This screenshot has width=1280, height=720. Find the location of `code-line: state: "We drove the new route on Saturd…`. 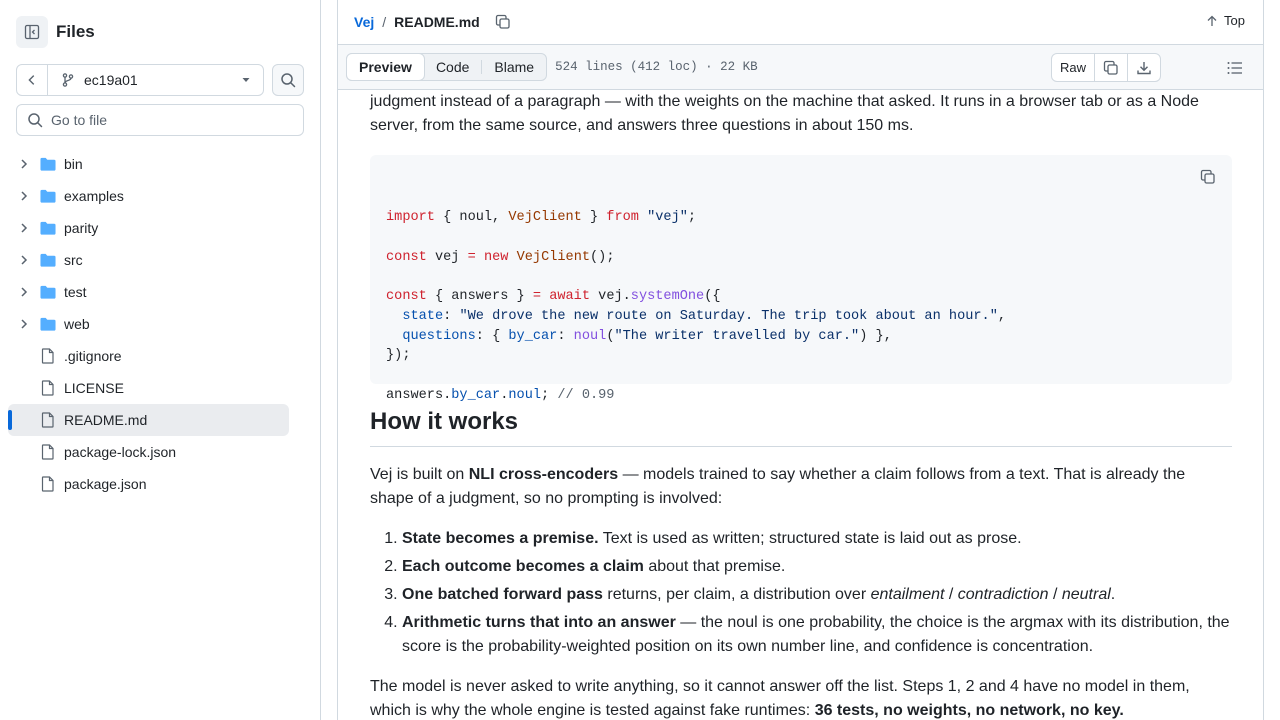

code-line: state: "We drove the new route on Saturd… is located at coordinates (801, 317).